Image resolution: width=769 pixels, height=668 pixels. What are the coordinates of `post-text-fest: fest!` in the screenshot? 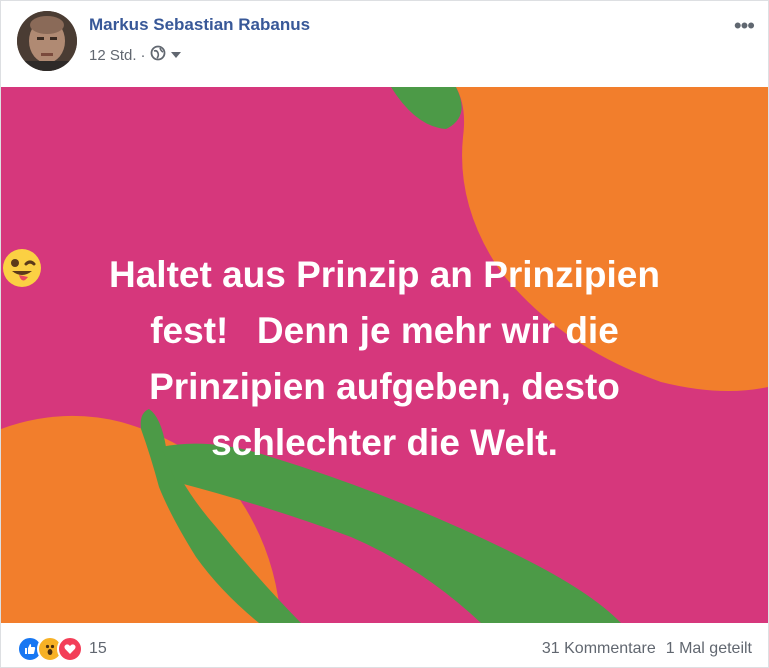 It's located at (189, 330).